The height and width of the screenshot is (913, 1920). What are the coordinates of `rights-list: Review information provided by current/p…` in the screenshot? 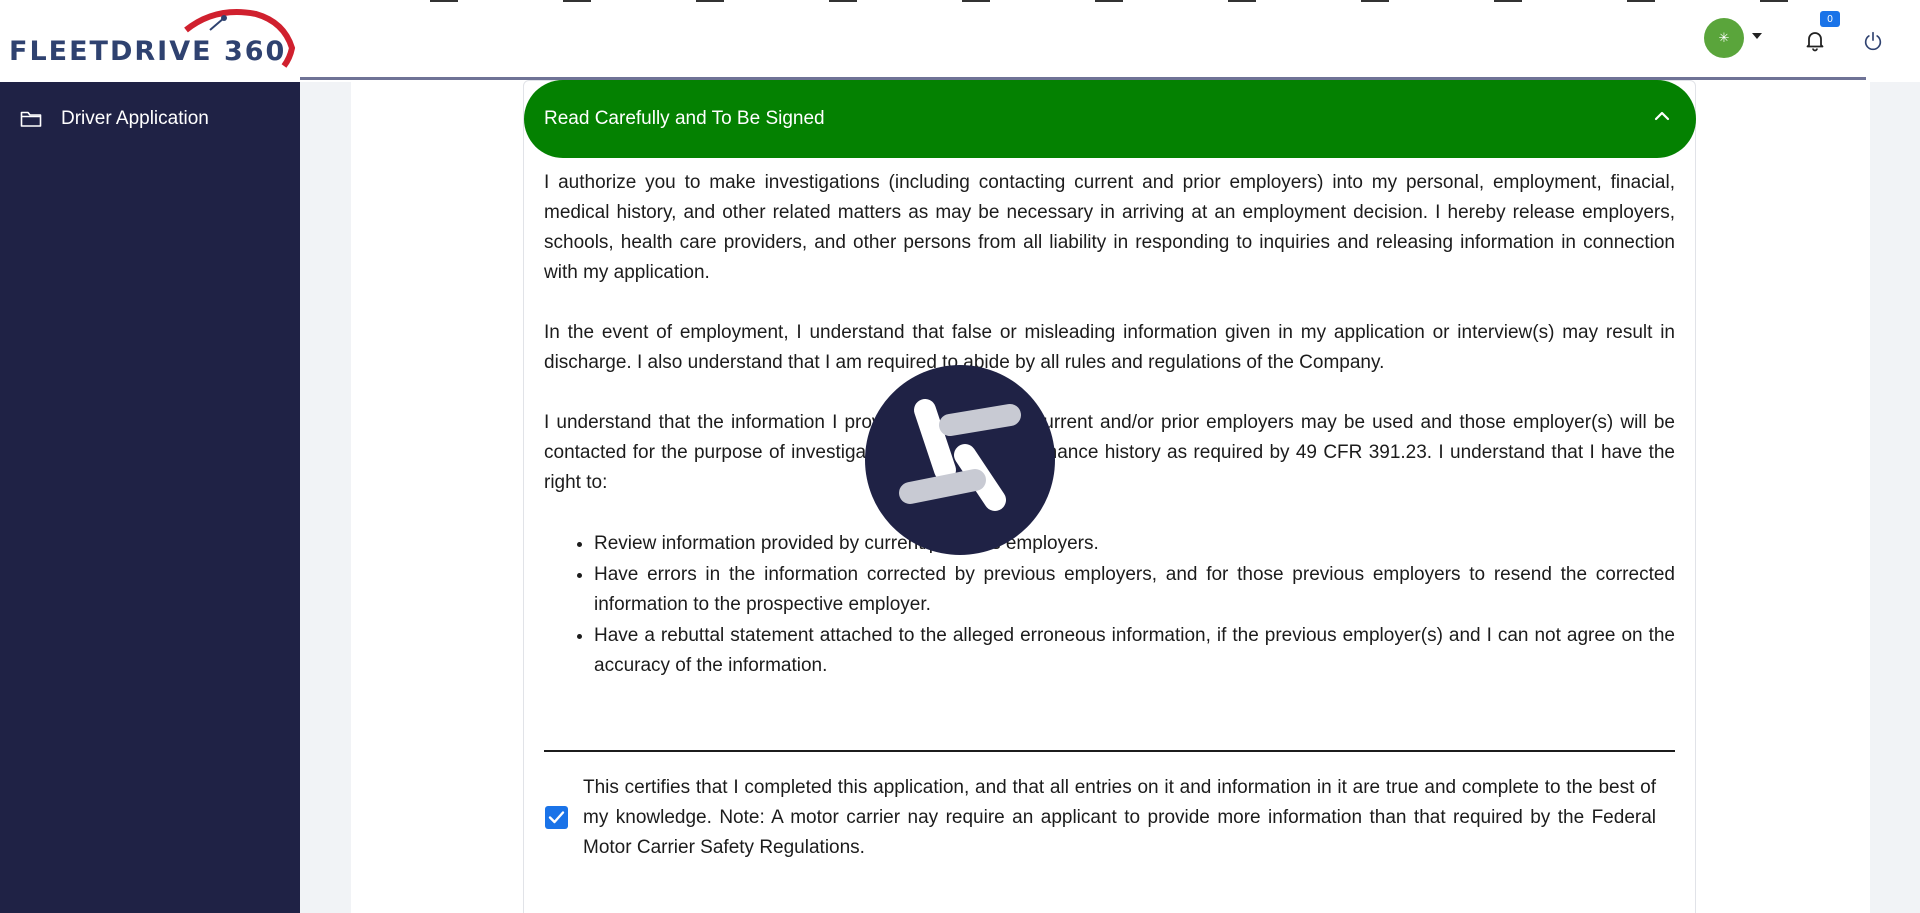 It's located at (1109, 605).